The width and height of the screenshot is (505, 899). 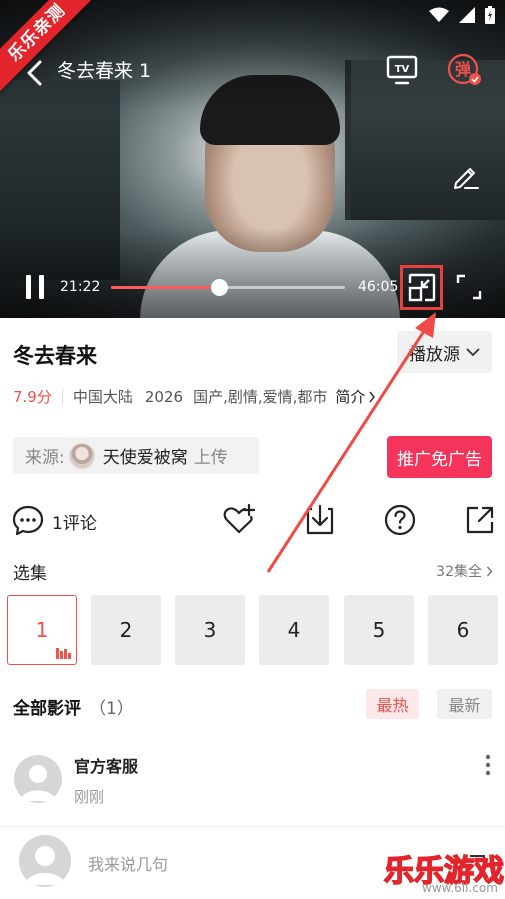 I want to click on episode-item: 6, so click(x=463, y=630).